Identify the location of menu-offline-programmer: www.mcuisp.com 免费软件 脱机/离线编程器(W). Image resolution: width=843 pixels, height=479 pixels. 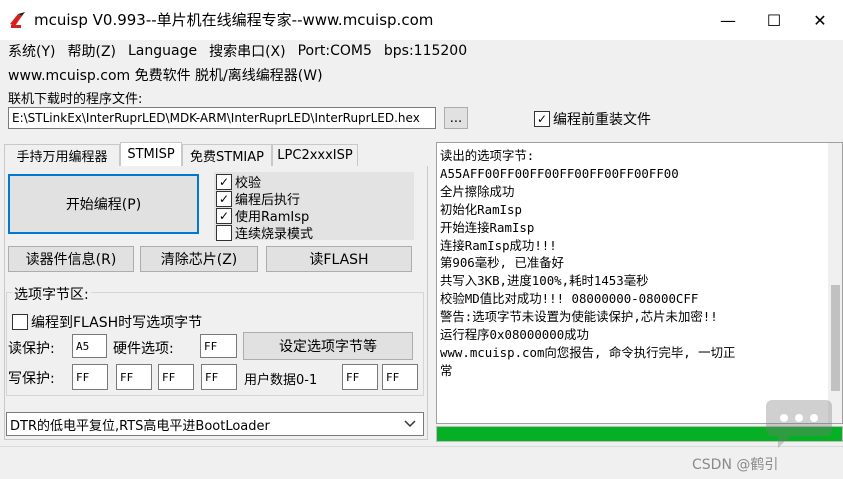
(165, 75).